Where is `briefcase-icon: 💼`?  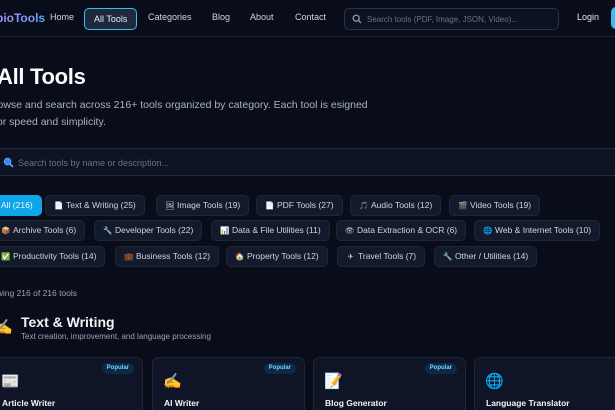 briefcase-icon: 💼 is located at coordinates (129, 256).